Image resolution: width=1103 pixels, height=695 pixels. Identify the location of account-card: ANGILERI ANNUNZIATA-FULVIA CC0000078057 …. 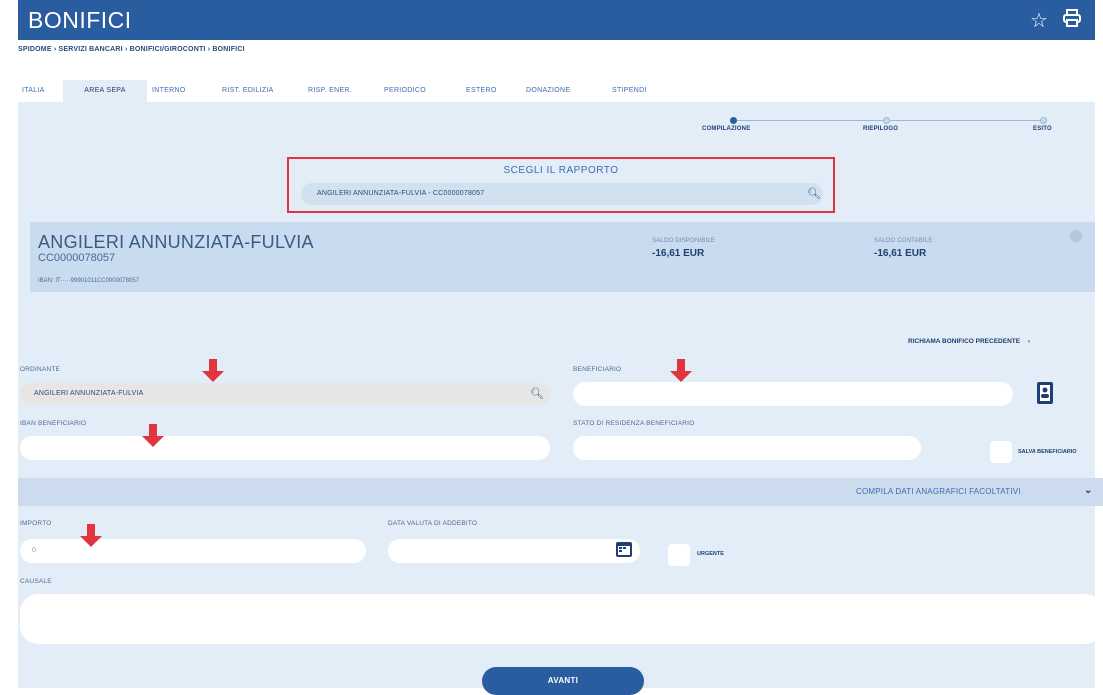
(562, 257).